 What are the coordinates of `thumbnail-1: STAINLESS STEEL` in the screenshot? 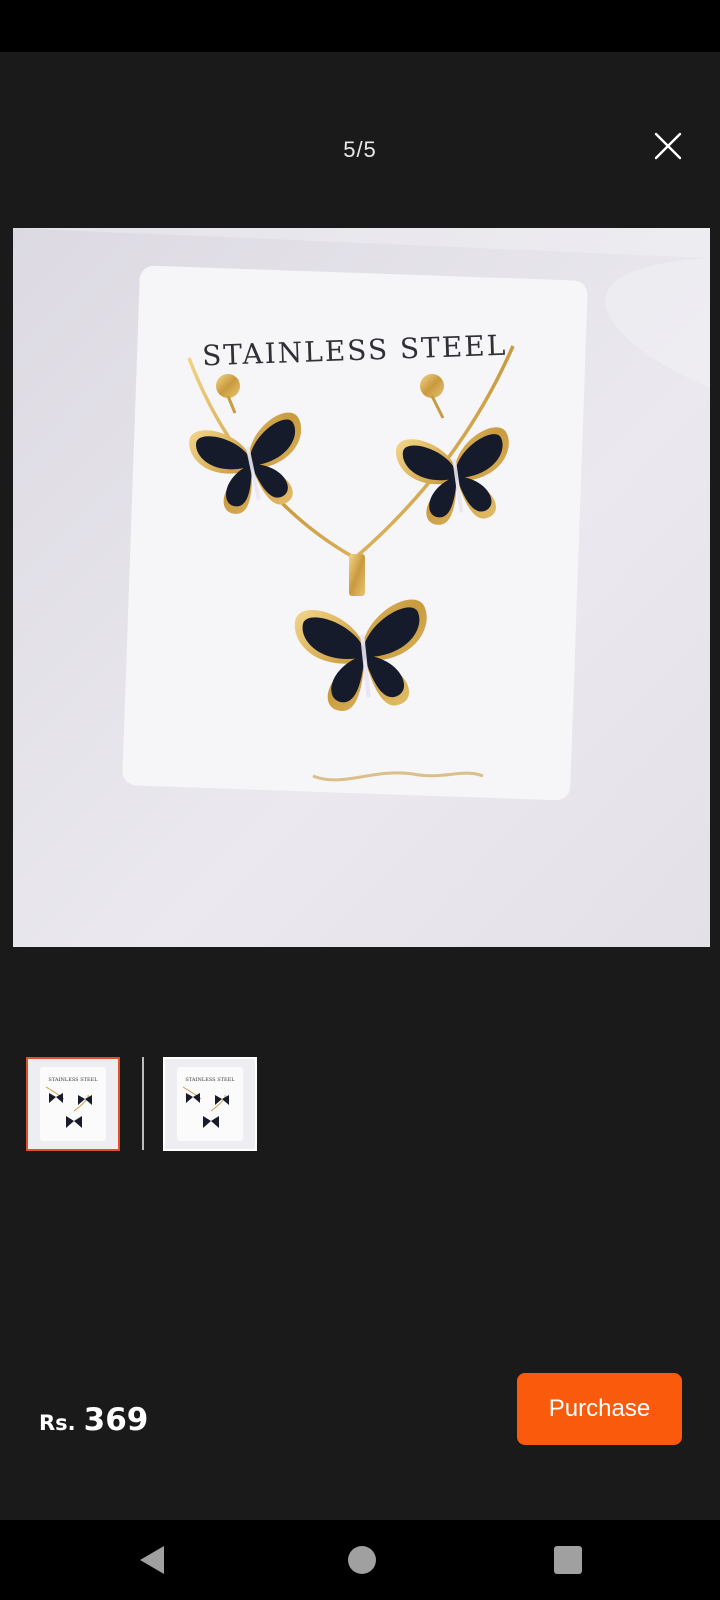 It's located at (73, 1104).